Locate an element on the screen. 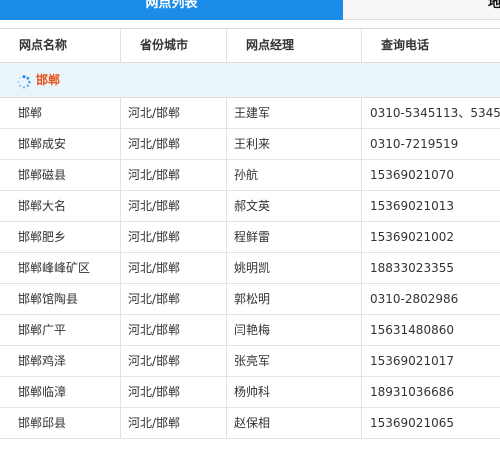 The width and height of the screenshot is (500, 449). table-row: 邯郸大名 河北/邯郸 郝文英 15369021013 is located at coordinates (250, 206).